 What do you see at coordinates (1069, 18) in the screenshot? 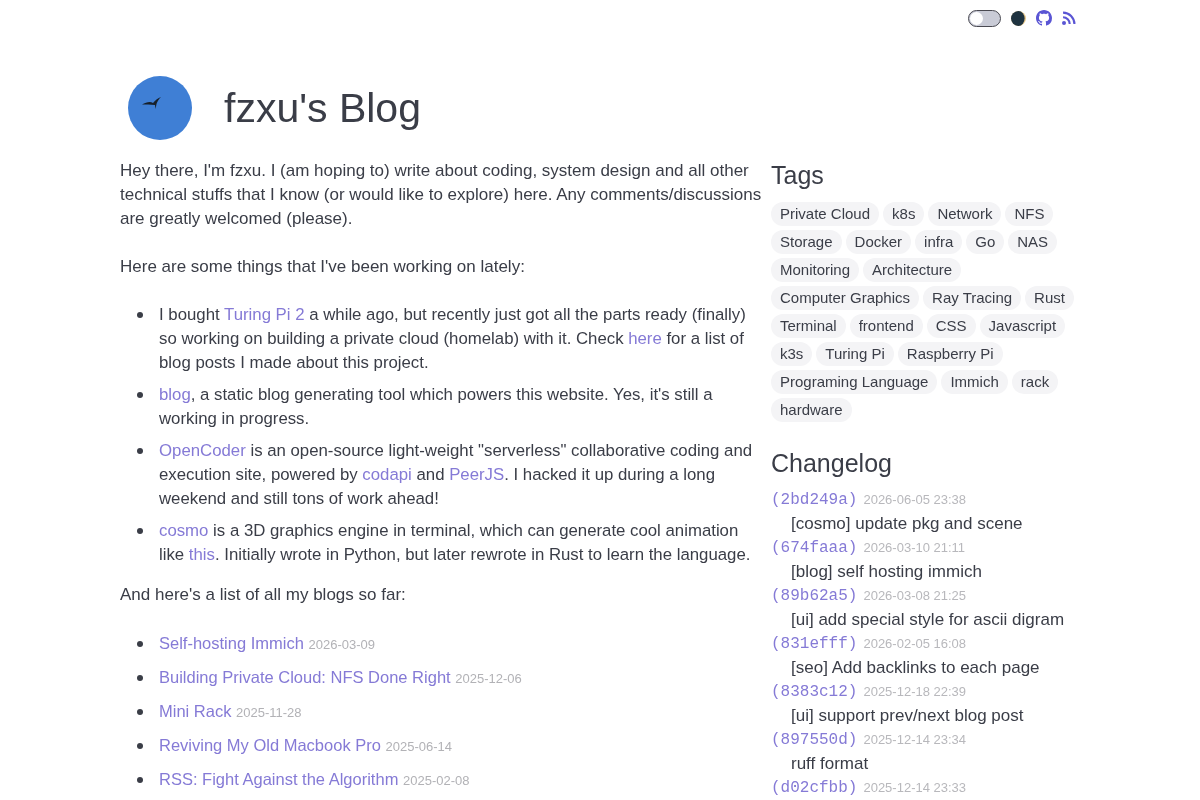
I see `rss-icon` at bounding box center [1069, 18].